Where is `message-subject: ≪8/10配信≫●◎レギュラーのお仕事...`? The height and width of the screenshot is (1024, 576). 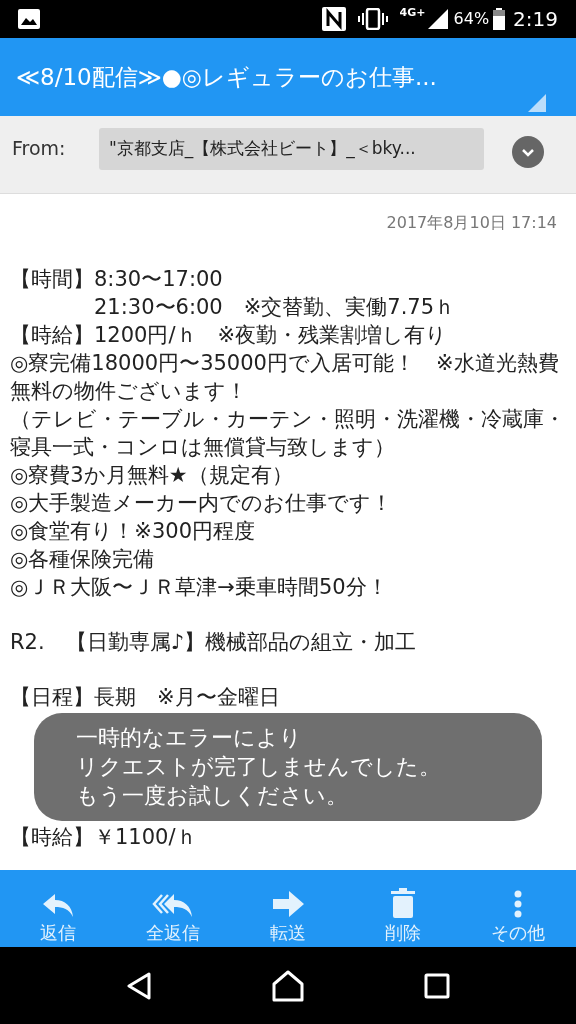
message-subject: ≪8/10配信≫●◎レギュラーのお仕事... is located at coordinates (226, 77).